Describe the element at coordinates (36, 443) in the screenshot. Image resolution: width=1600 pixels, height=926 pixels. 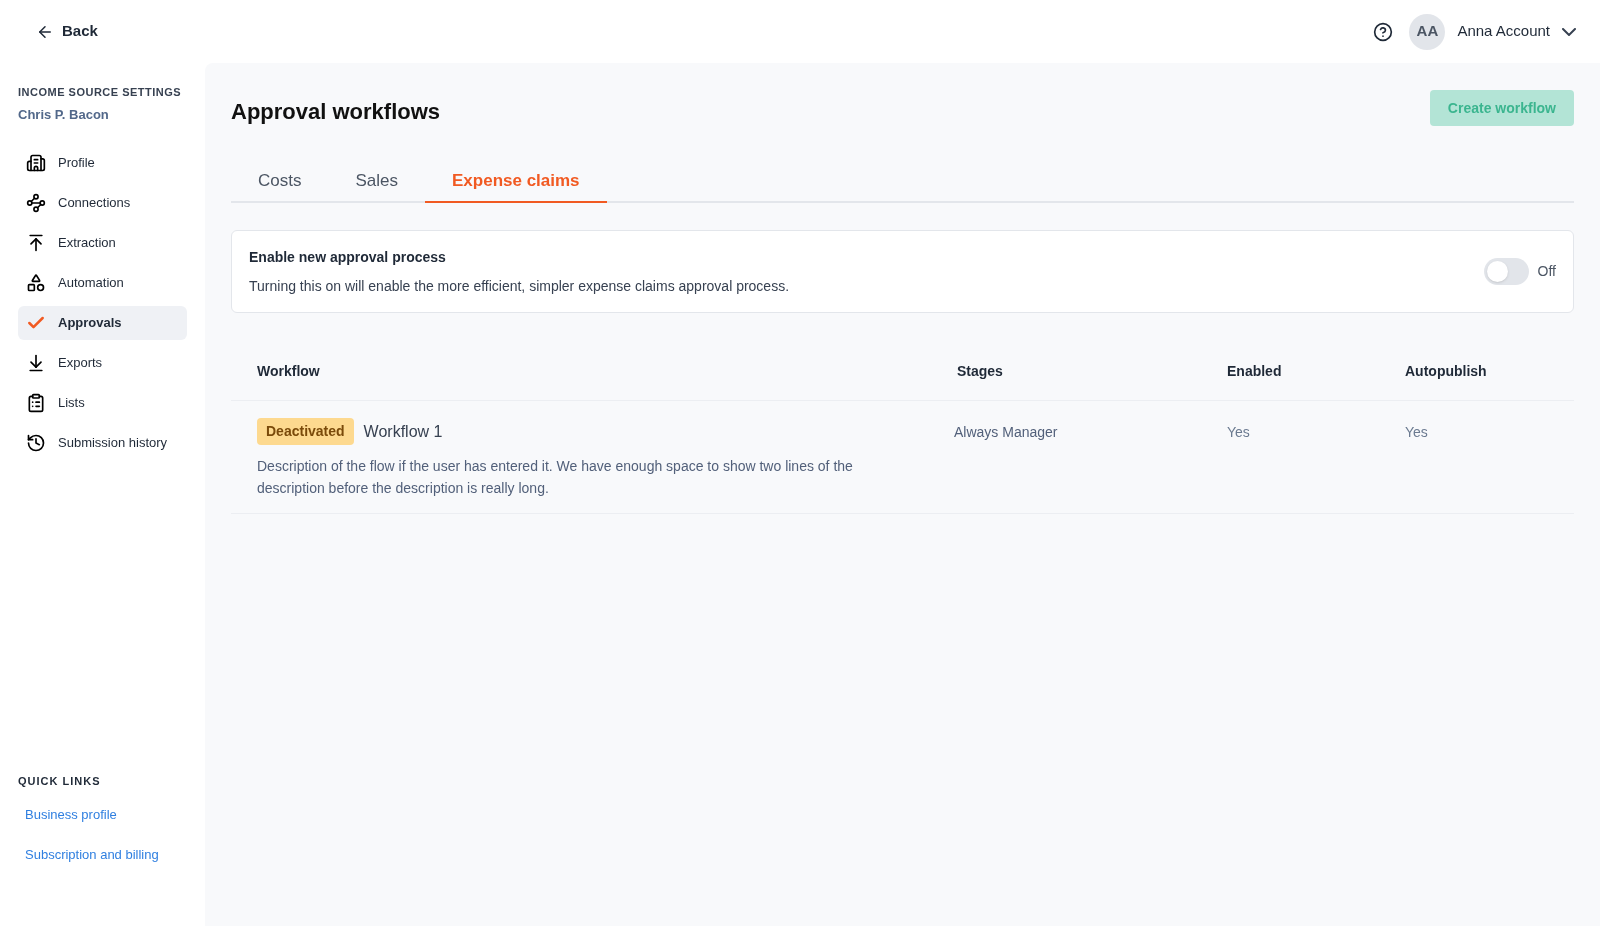
I see `history-icon` at that location.